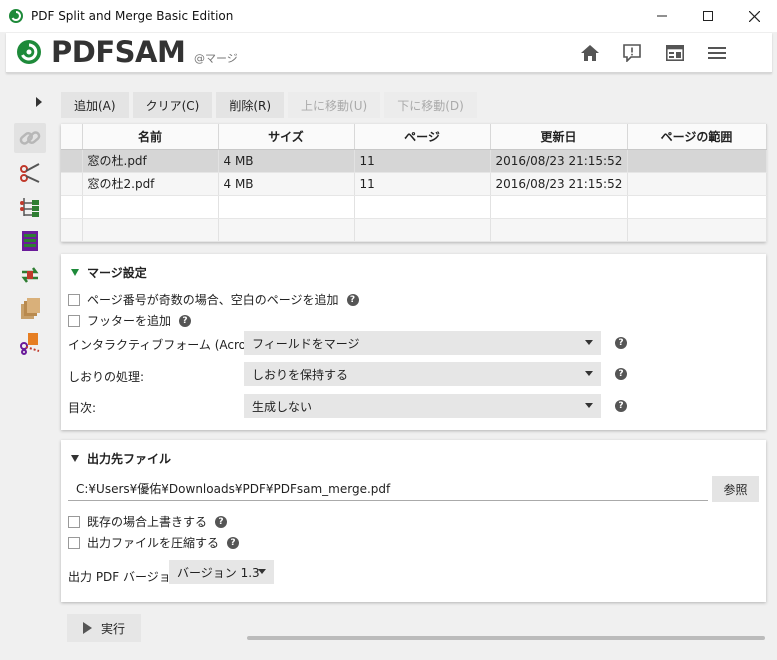 The image size is (777, 660). I want to click on bookmarks-split-icon, so click(29, 207).